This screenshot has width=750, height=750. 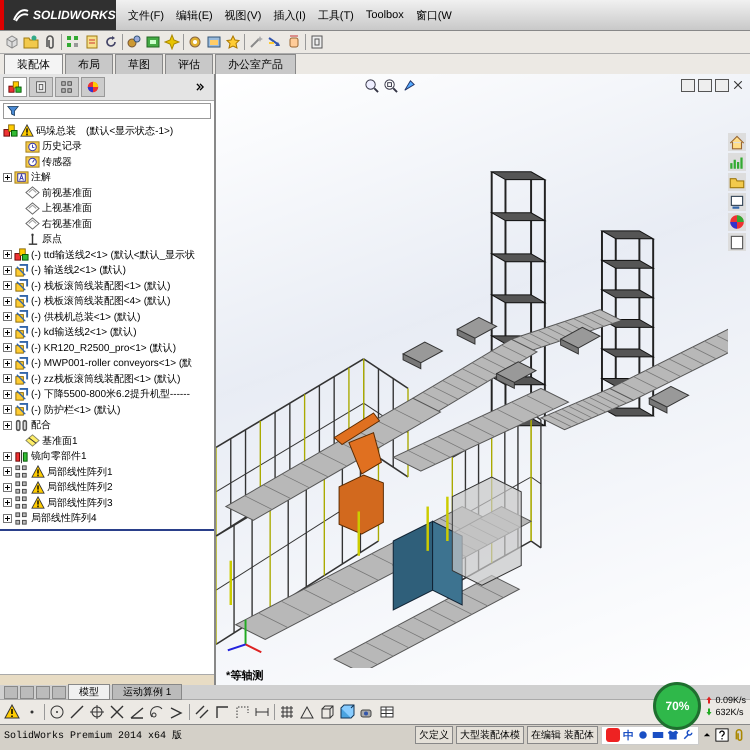 What do you see at coordinates (202, 712) in the screenshot?
I see `parallel-icon` at bounding box center [202, 712].